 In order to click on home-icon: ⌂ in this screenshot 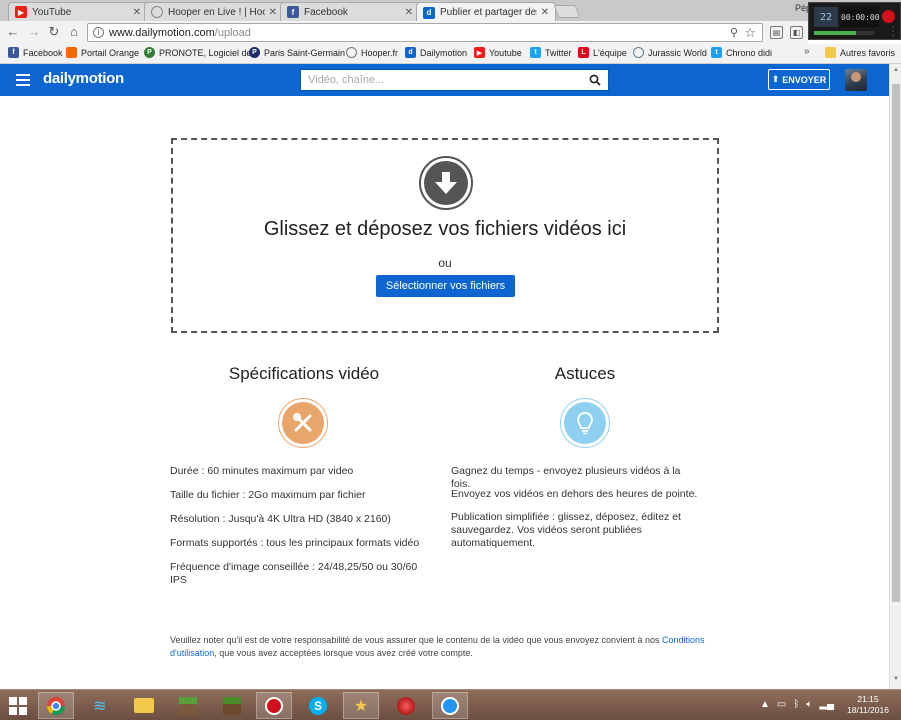, I will do `click(74, 32)`.